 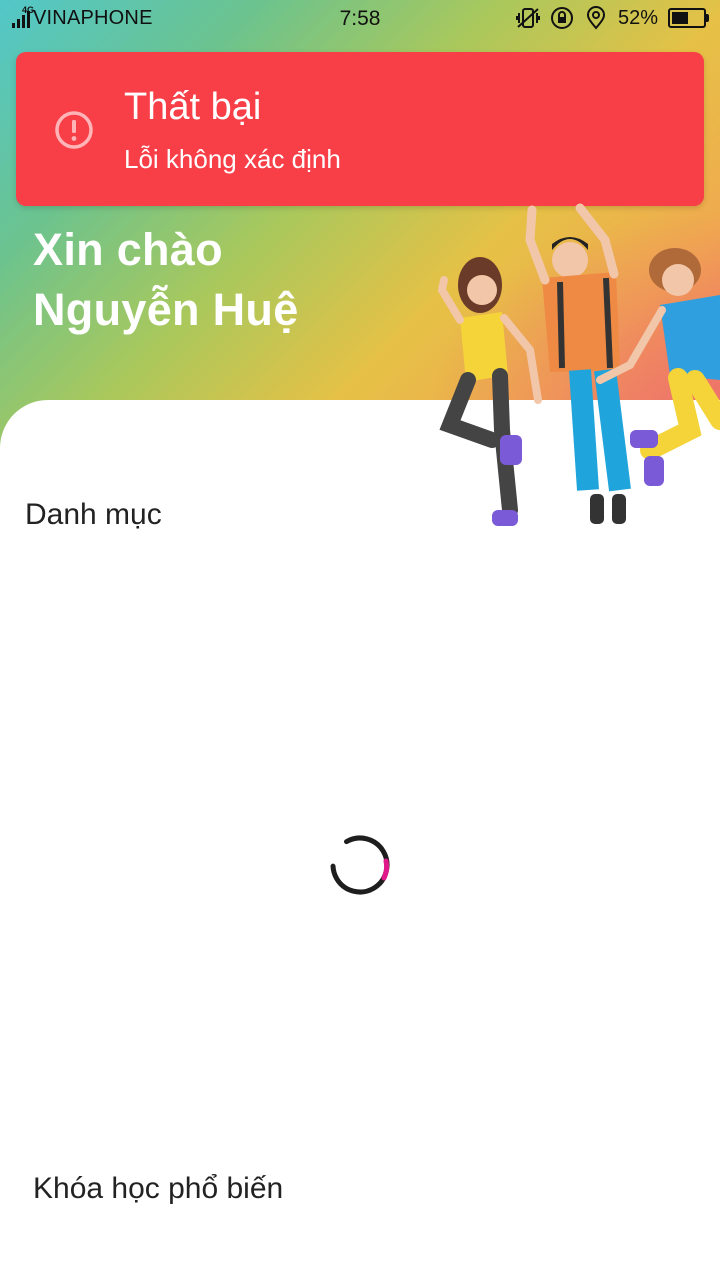 What do you see at coordinates (158, 1188) in the screenshot?
I see `section-title-popular-courses: Khóa học phổ biến` at bounding box center [158, 1188].